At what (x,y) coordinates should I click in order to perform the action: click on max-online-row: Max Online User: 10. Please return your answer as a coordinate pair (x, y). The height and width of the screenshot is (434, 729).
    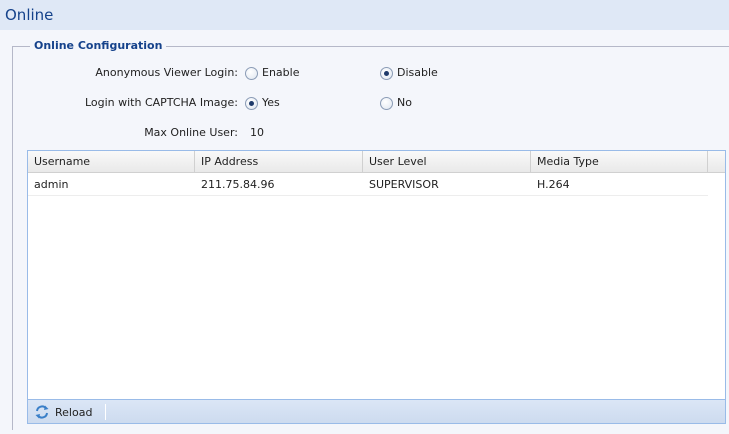
    Looking at the image, I should click on (364, 133).